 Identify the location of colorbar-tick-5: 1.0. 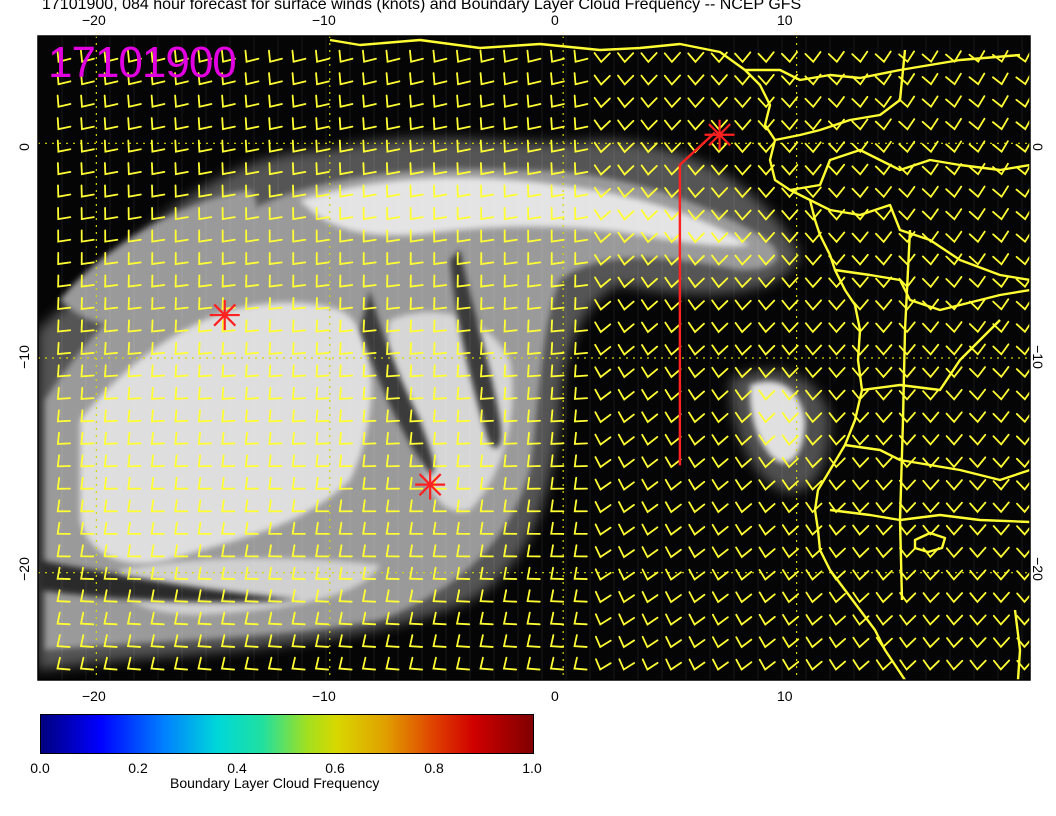
(532, 768).